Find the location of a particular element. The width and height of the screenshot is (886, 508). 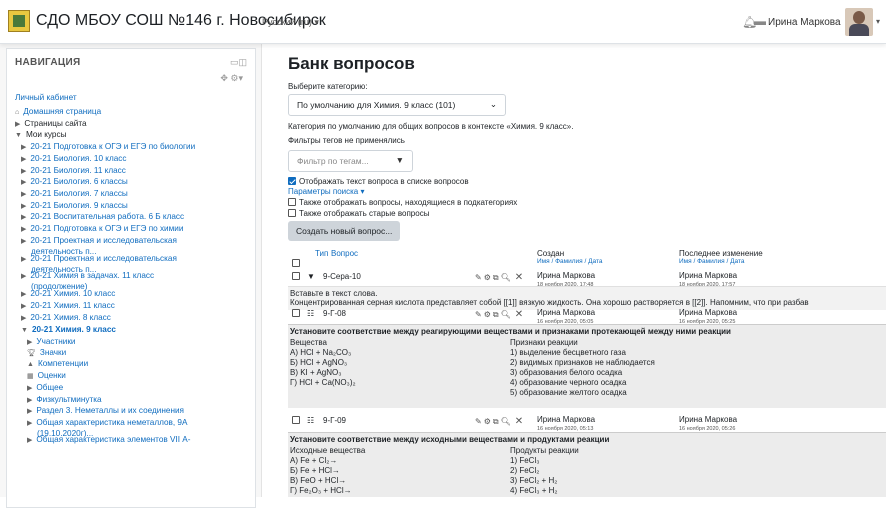

category-select: По умолчанию для Химия. 9 класс (101) ⌄ is located at coordinates (397, 105).